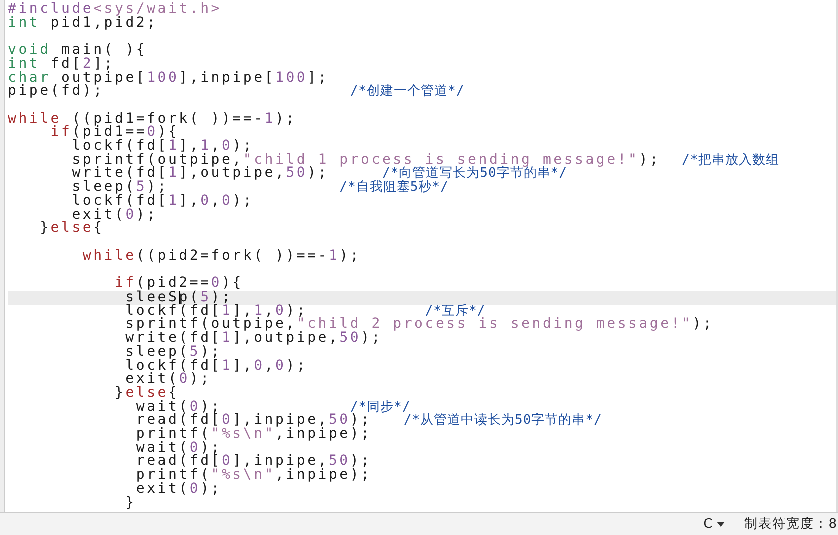 The image size is (838, 535). Describe the element at coordinates (720, 524) in the screenshot. I see `caret-icon` at that location.